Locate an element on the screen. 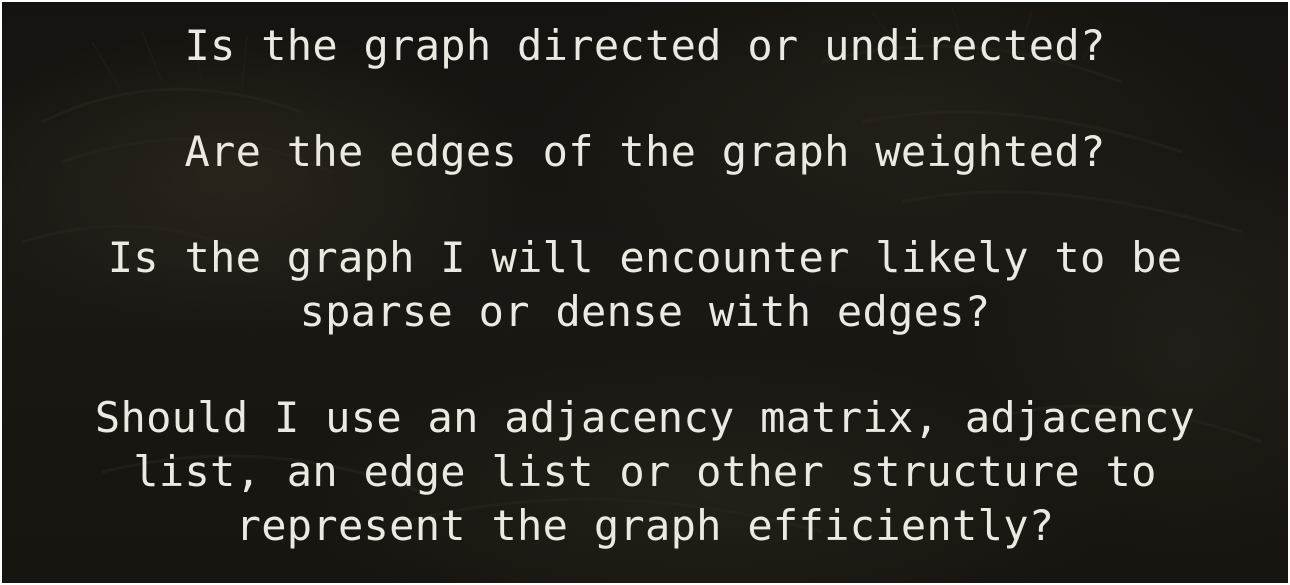 This screenshot has width=1290, height=585. question-directed: Is the graph directed or undirected? is located at coordinates (645, 45).